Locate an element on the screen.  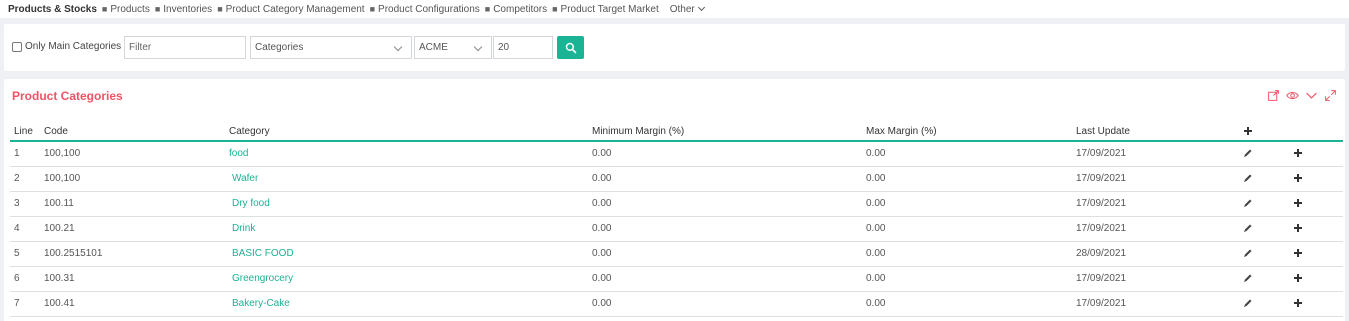
export-icon is located at coordinates (1273, 95).